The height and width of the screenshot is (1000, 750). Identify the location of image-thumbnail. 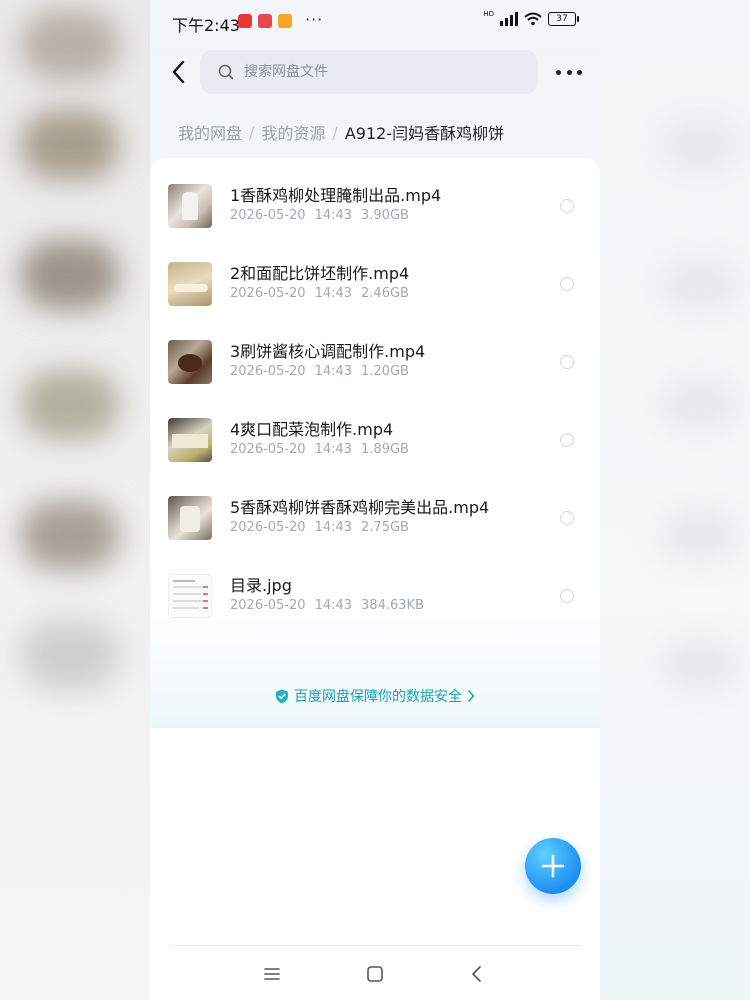
(190, 596).